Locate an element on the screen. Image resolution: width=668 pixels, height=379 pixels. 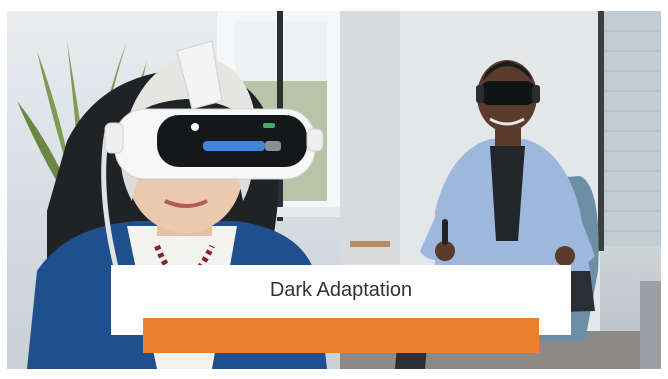
title-accent-bar is located at coordinates (341, 335).